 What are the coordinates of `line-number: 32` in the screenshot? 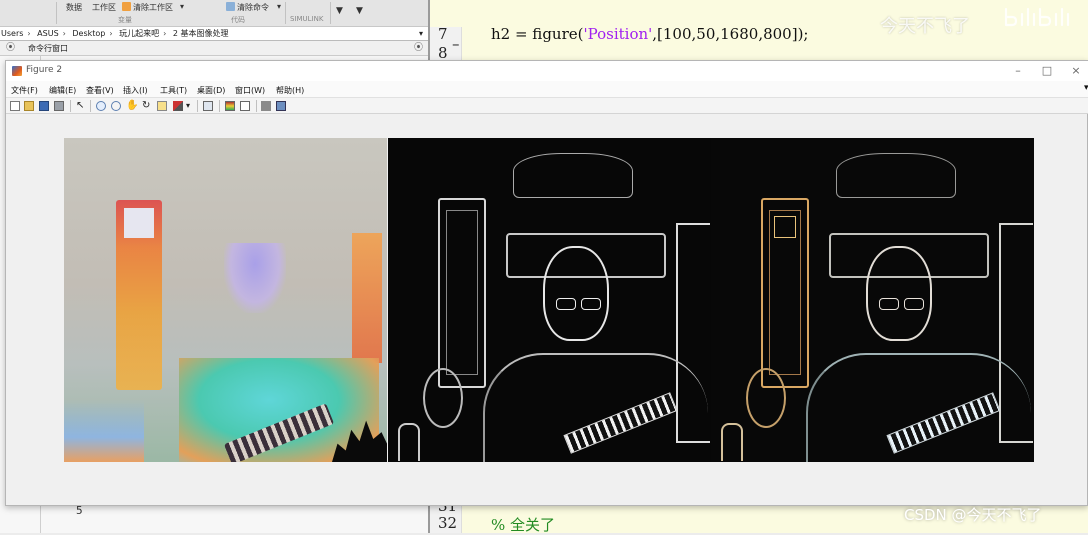 It's located at (448, 523).